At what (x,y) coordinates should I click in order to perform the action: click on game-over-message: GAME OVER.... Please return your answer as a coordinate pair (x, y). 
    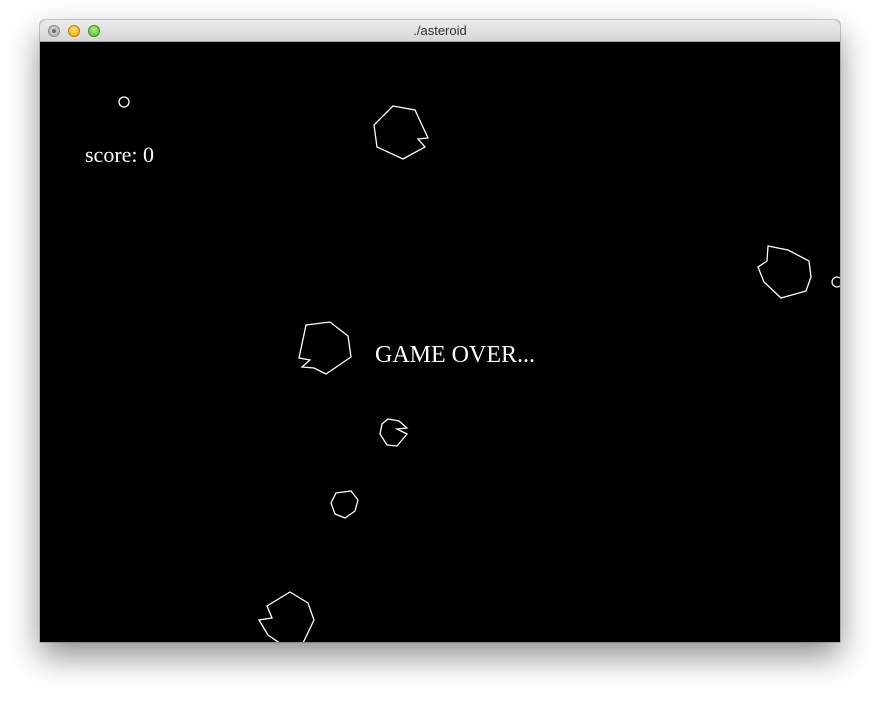
    Looking at the image, I should click on (455, 355).